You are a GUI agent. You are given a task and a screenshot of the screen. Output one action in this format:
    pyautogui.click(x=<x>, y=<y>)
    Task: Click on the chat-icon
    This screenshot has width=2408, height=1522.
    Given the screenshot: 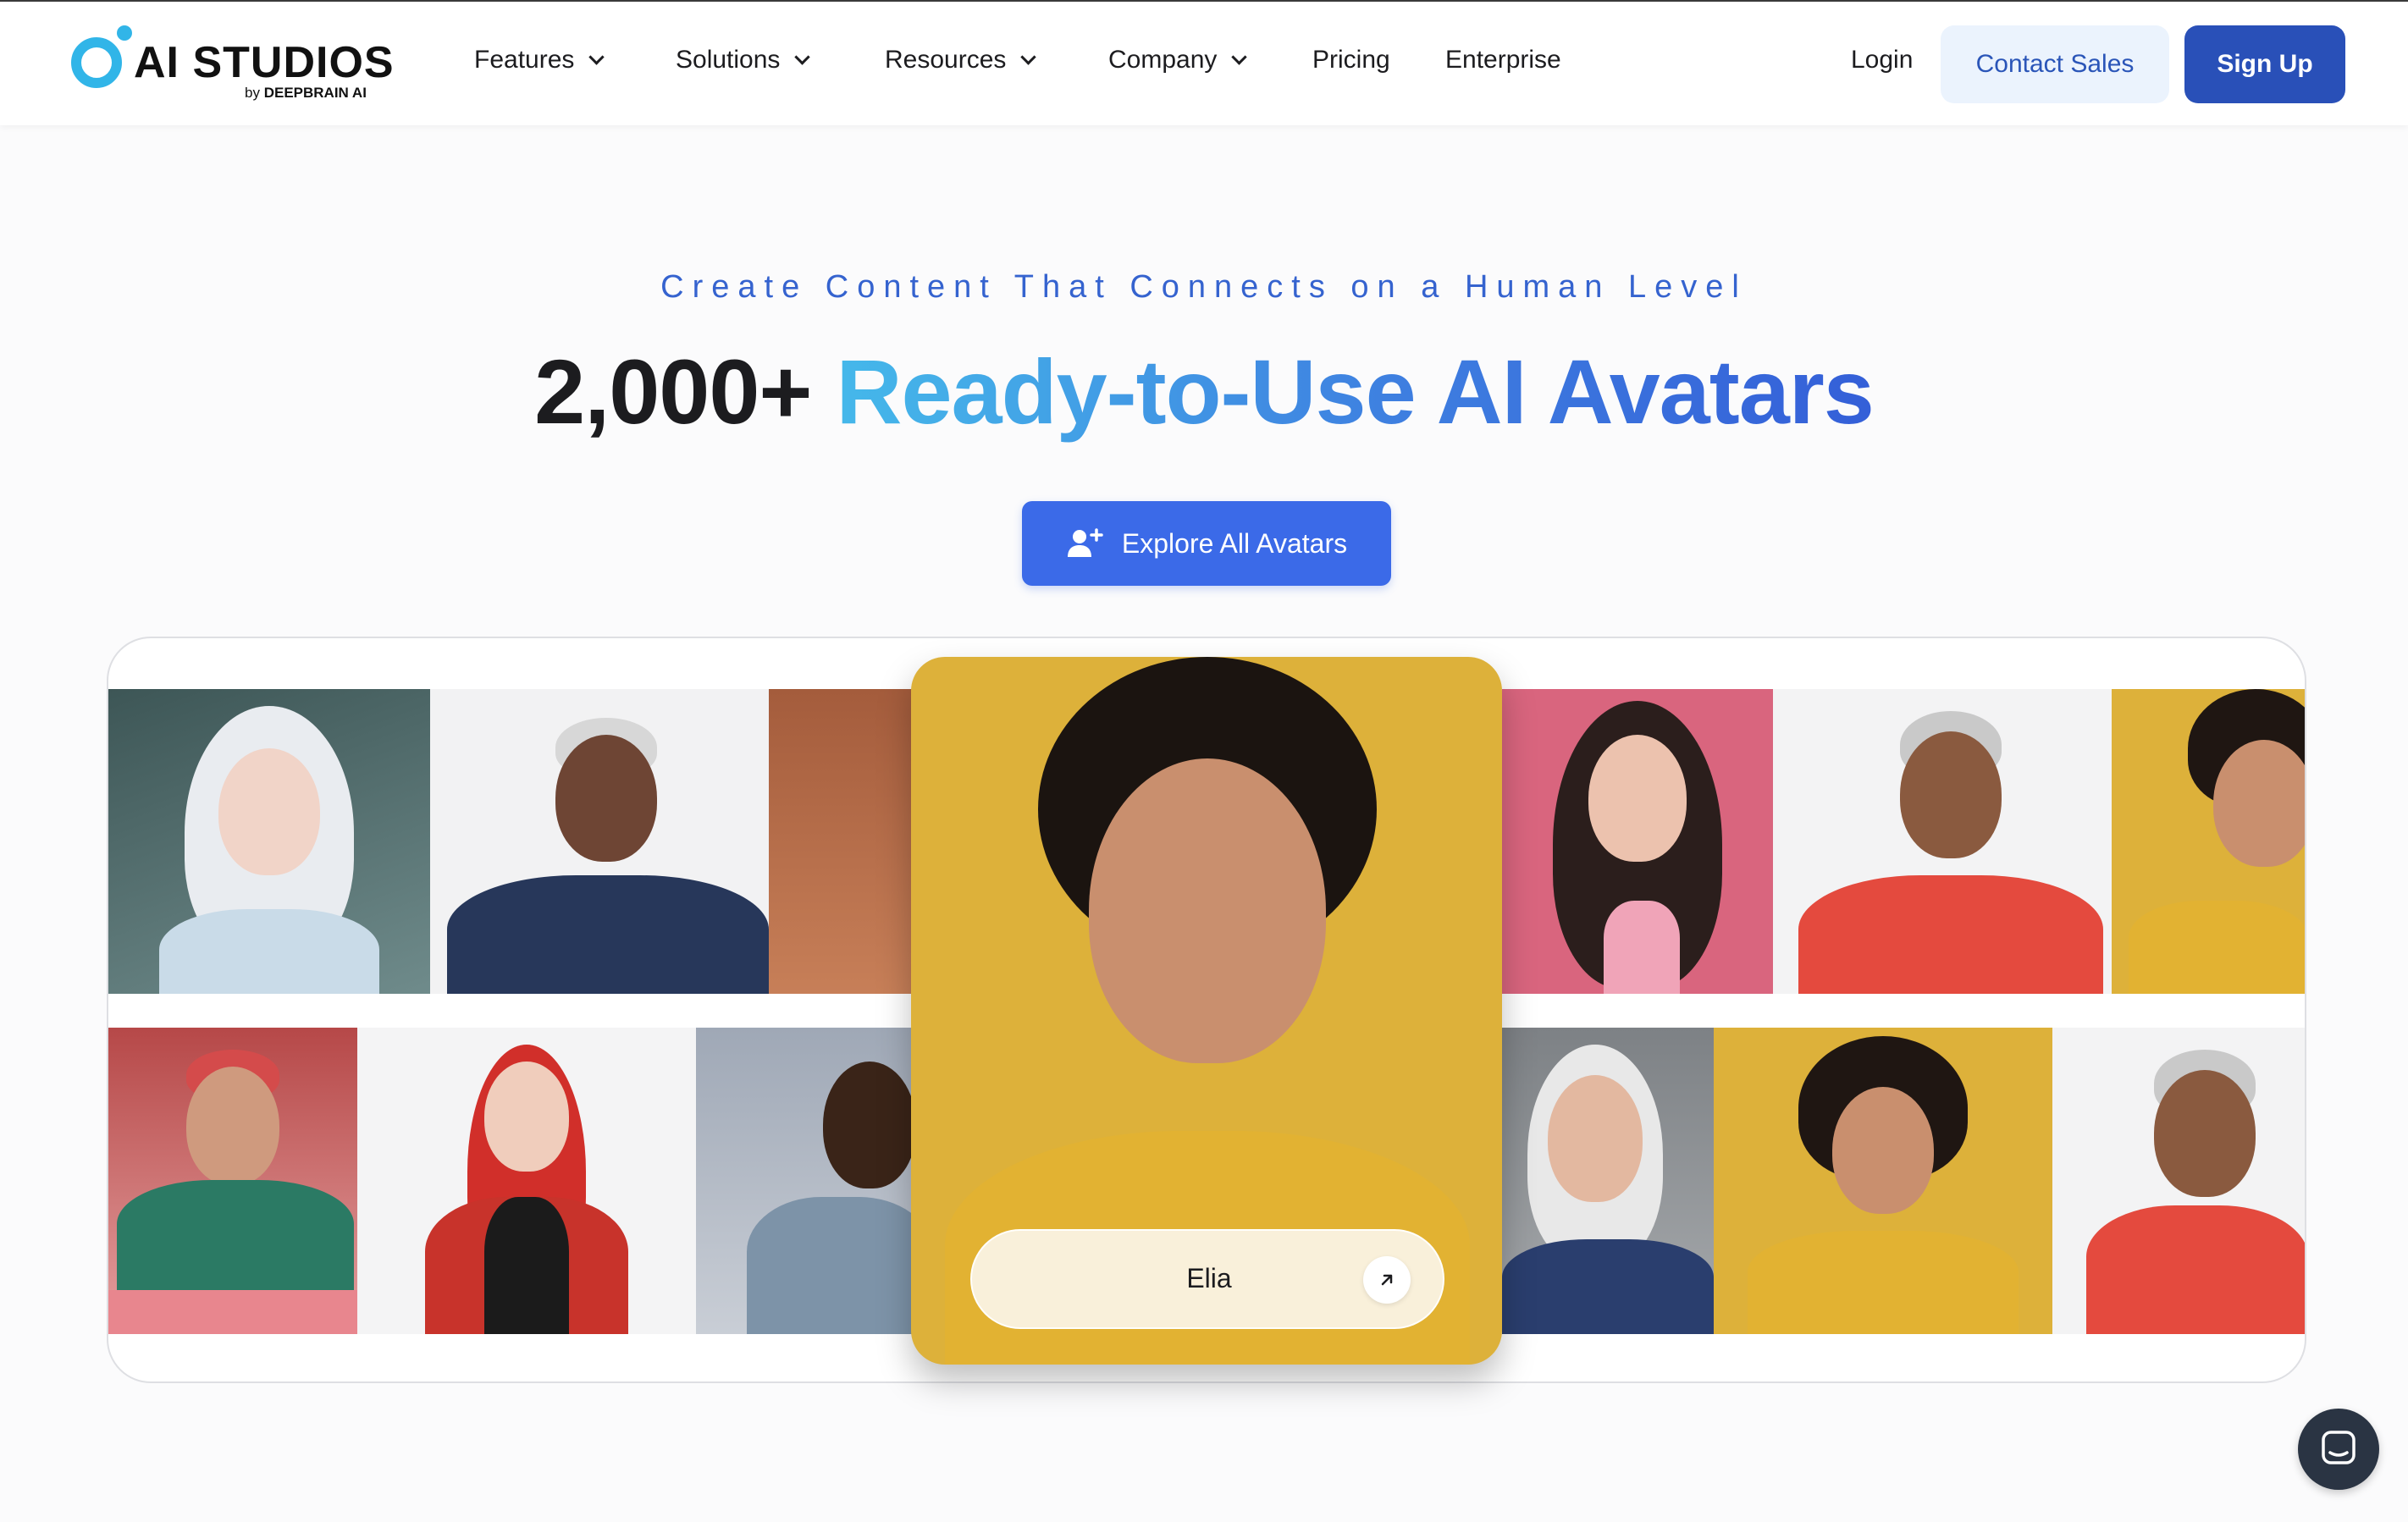 What is the action you would take?
    pyautogui.click(x=2338, y=1450)
    